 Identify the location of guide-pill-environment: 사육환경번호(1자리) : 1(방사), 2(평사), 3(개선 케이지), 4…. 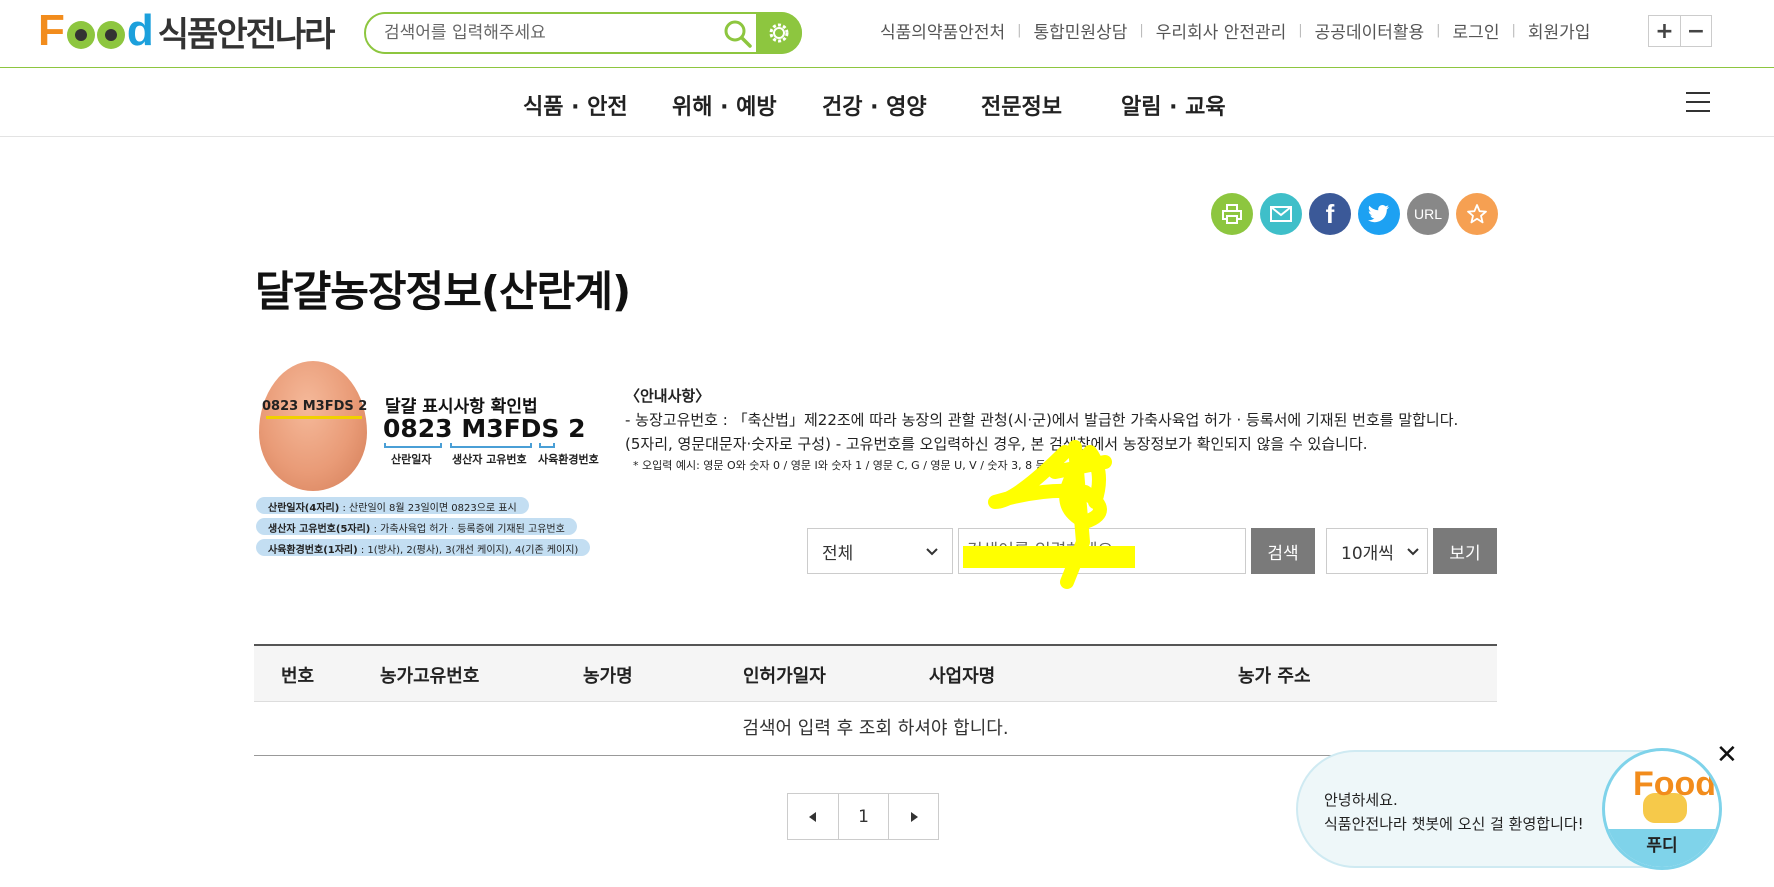
(423, 547).